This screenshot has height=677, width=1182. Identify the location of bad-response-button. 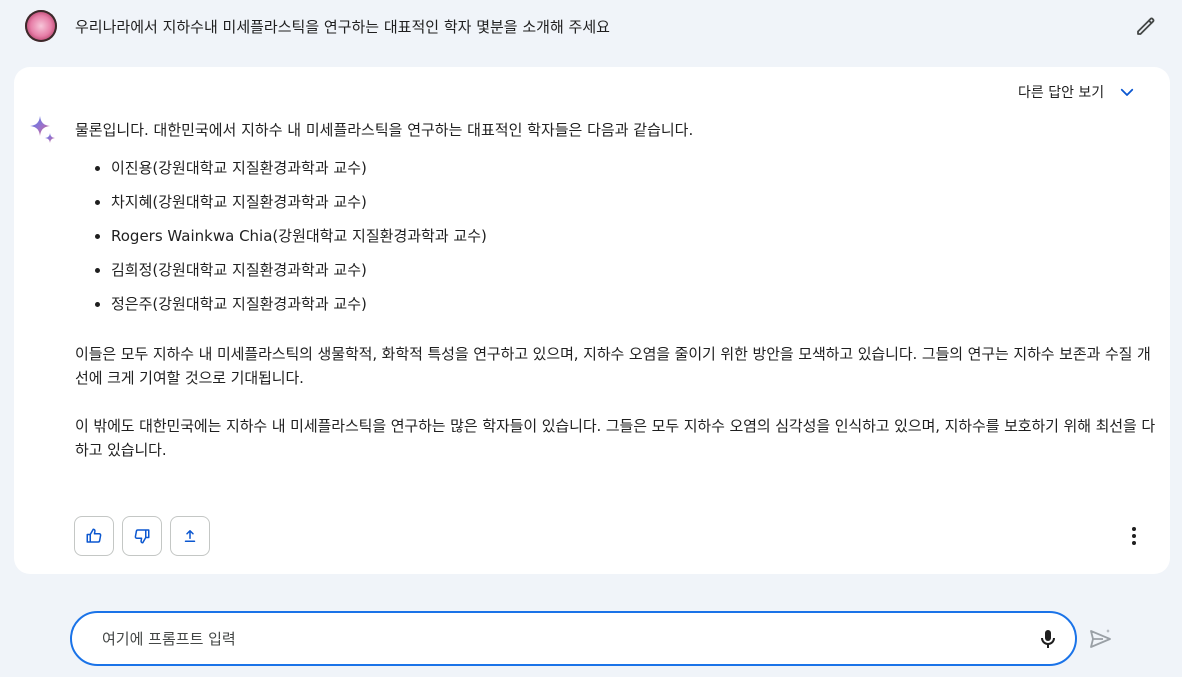
(142, 536).